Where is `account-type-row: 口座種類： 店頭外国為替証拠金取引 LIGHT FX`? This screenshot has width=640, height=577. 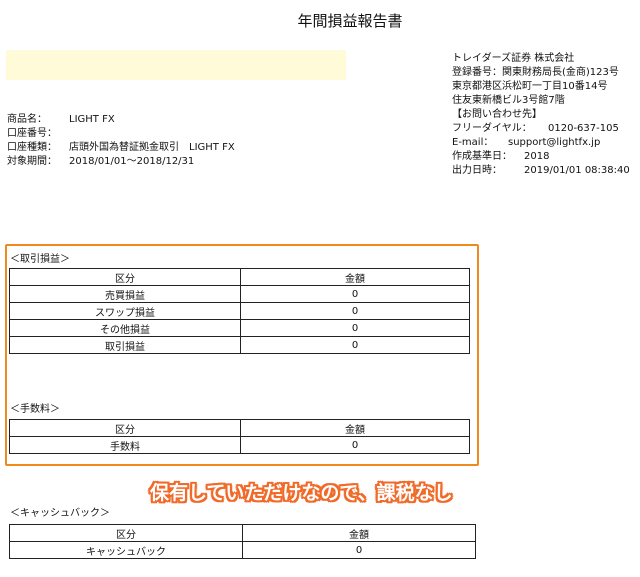
account-type-row: 口座種類： 店頭外国為替証拠金取引 LIGHT FX is located at coordinates (121, 148).